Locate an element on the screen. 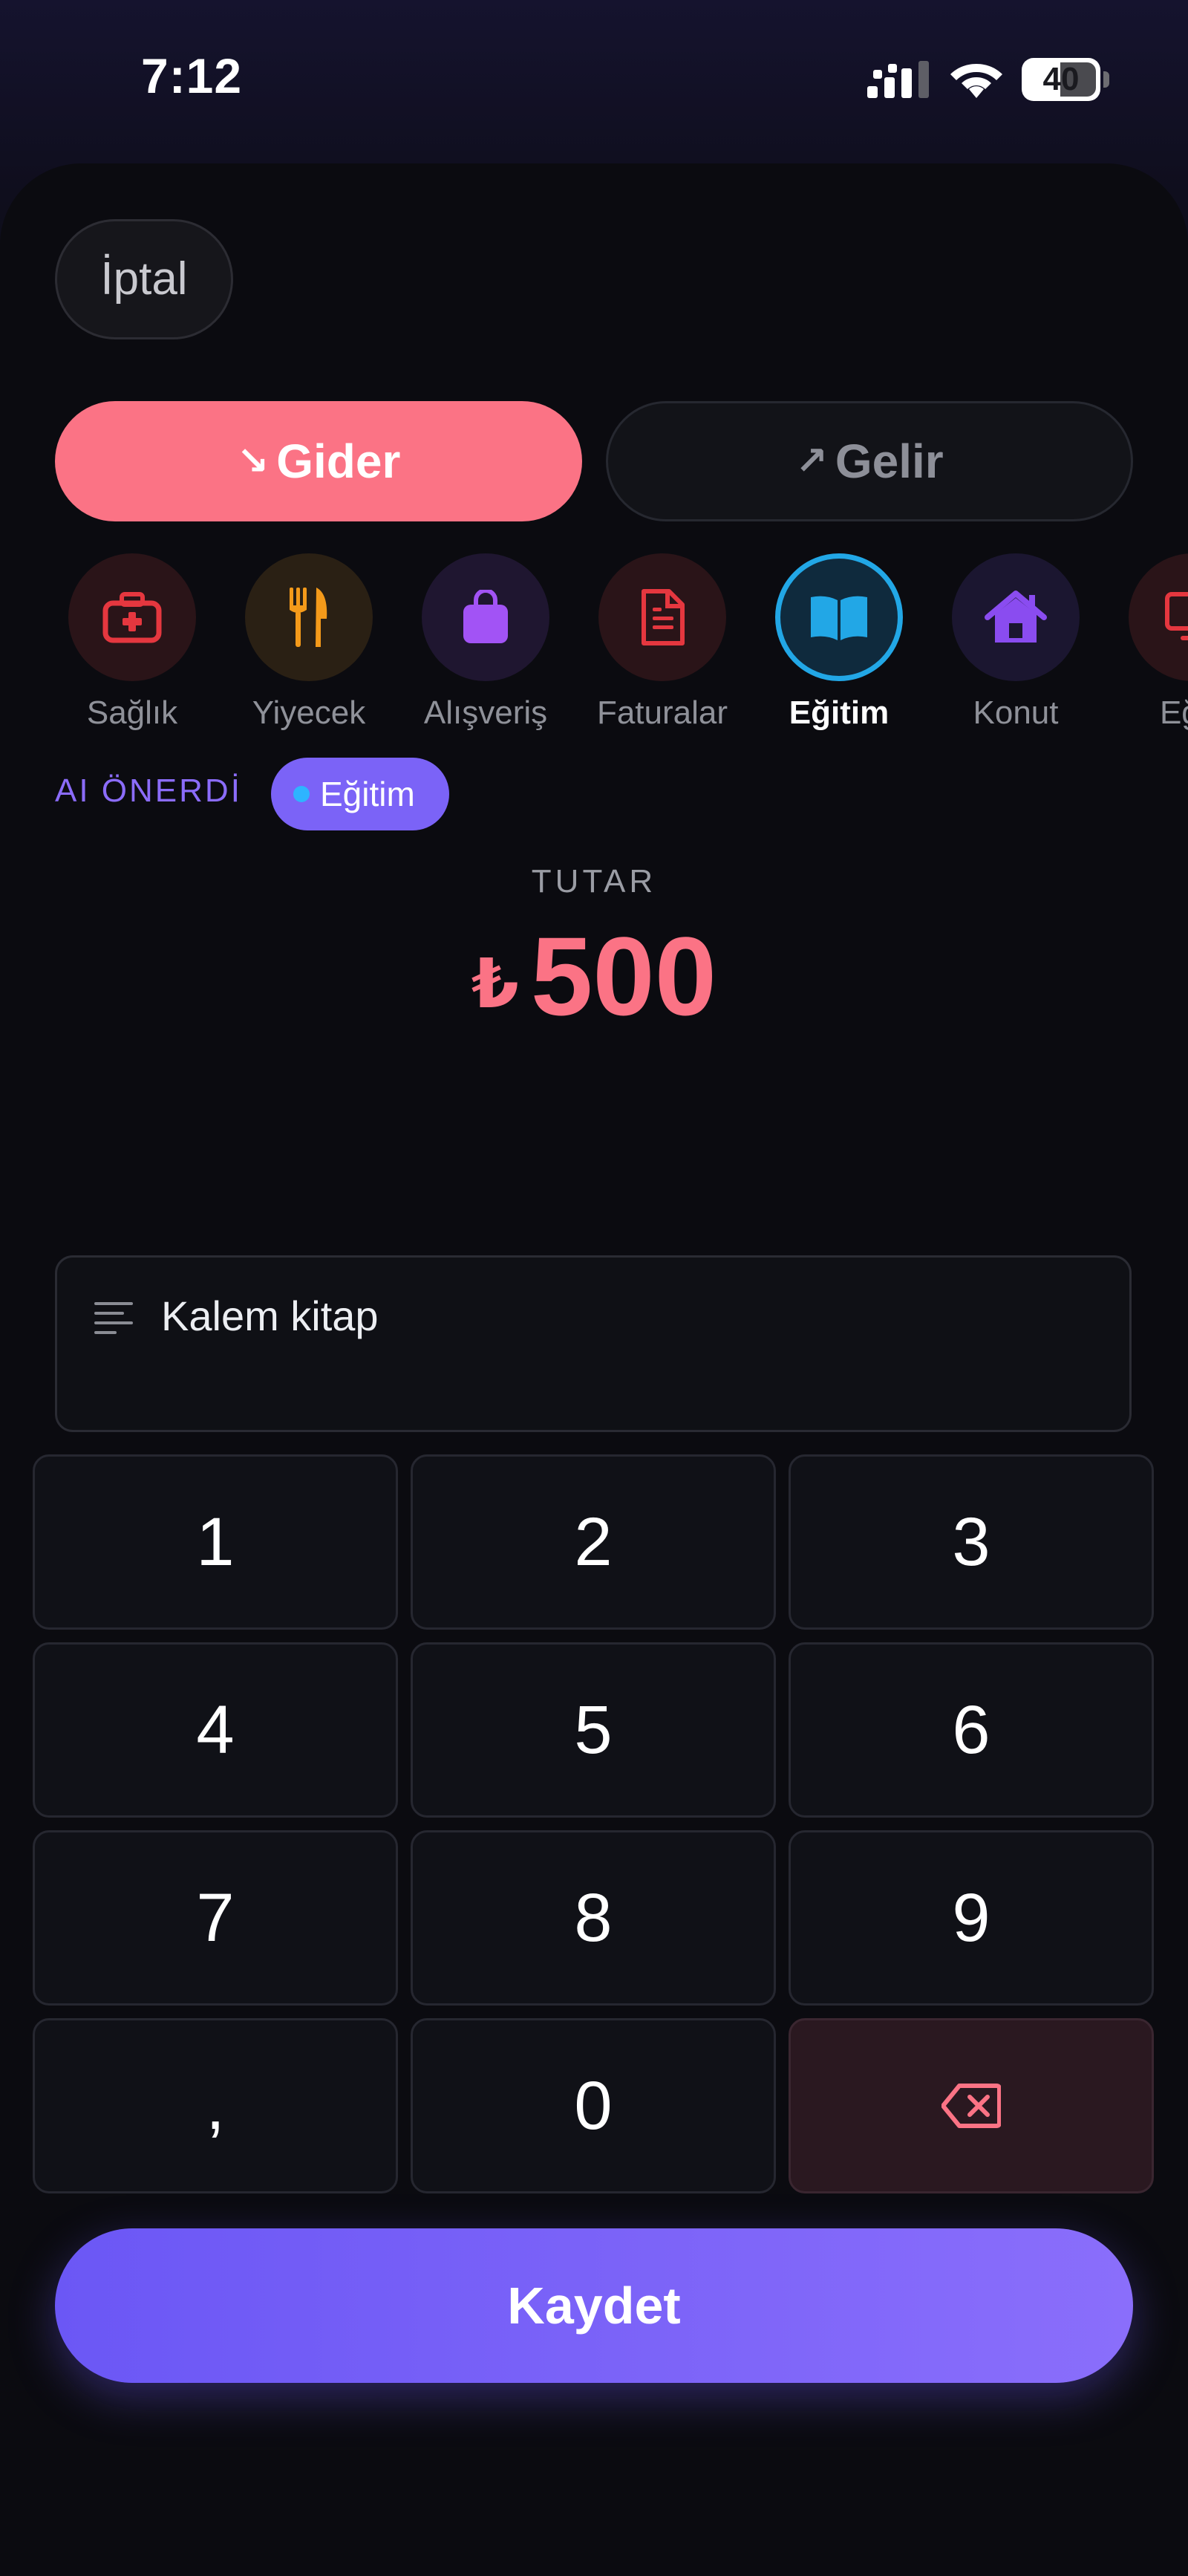  note-field: Kalem kitap is located at coordinates (594, 1343).